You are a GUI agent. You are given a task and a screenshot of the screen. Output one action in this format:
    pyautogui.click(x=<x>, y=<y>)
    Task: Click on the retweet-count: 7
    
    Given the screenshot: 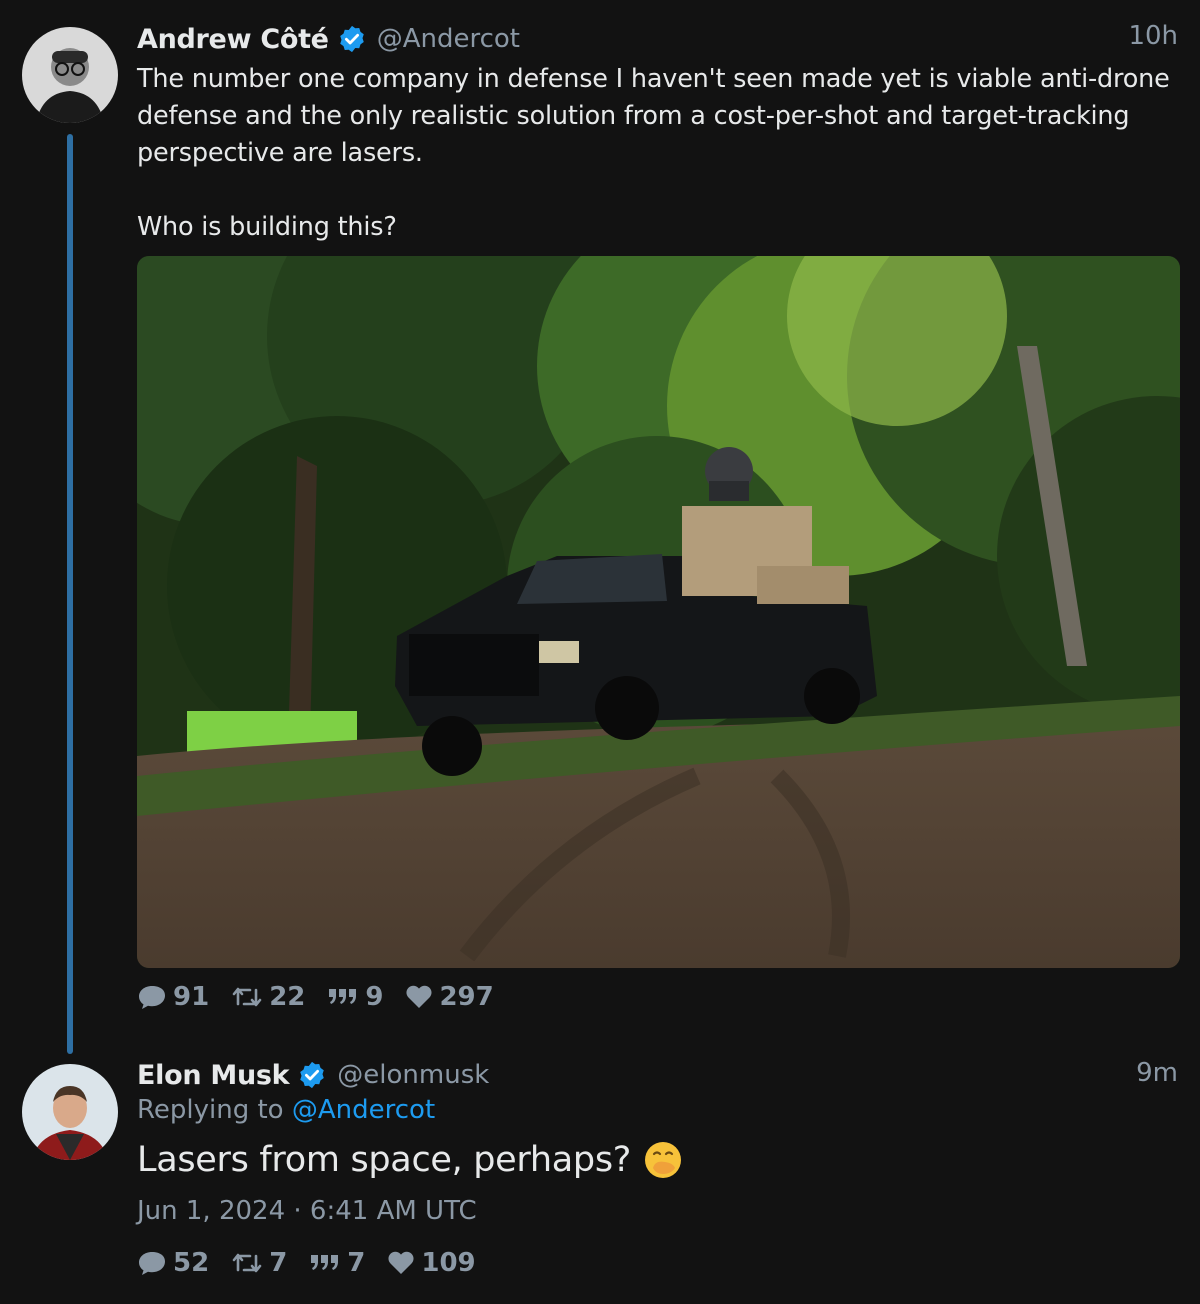 What is the action you would take?
    pyautogui.click(x=278, y=1263)
    